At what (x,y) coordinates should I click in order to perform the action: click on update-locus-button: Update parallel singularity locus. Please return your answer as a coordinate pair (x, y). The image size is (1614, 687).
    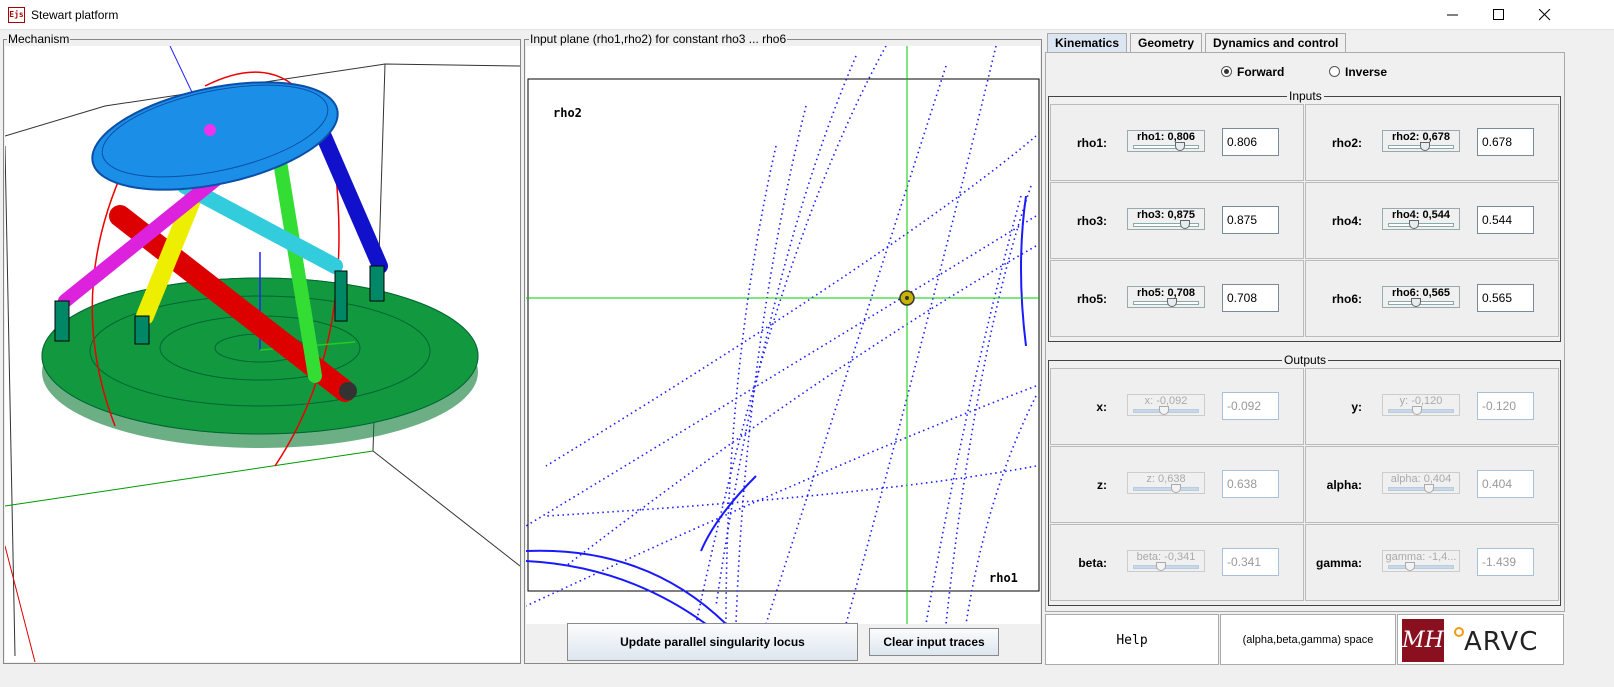
    Looking at the image, I should click on (712, 642).